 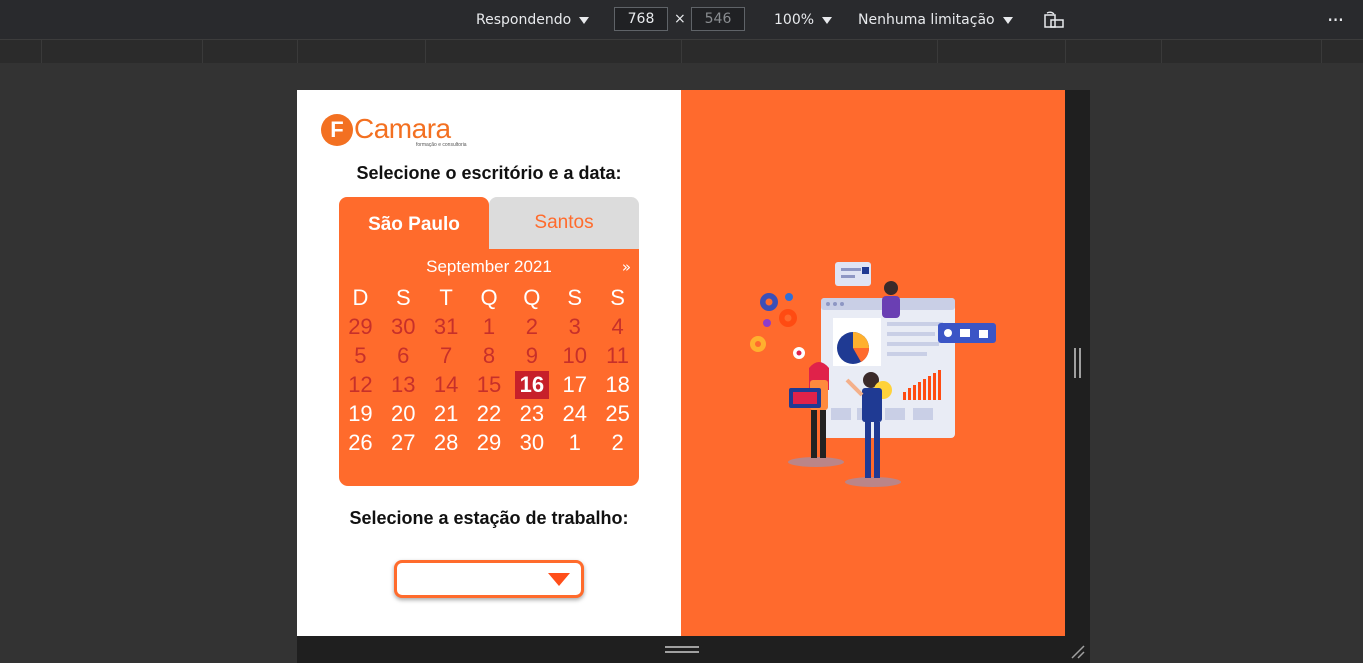 I want to click on more-icon: ···, so click(x=1335, y=20).